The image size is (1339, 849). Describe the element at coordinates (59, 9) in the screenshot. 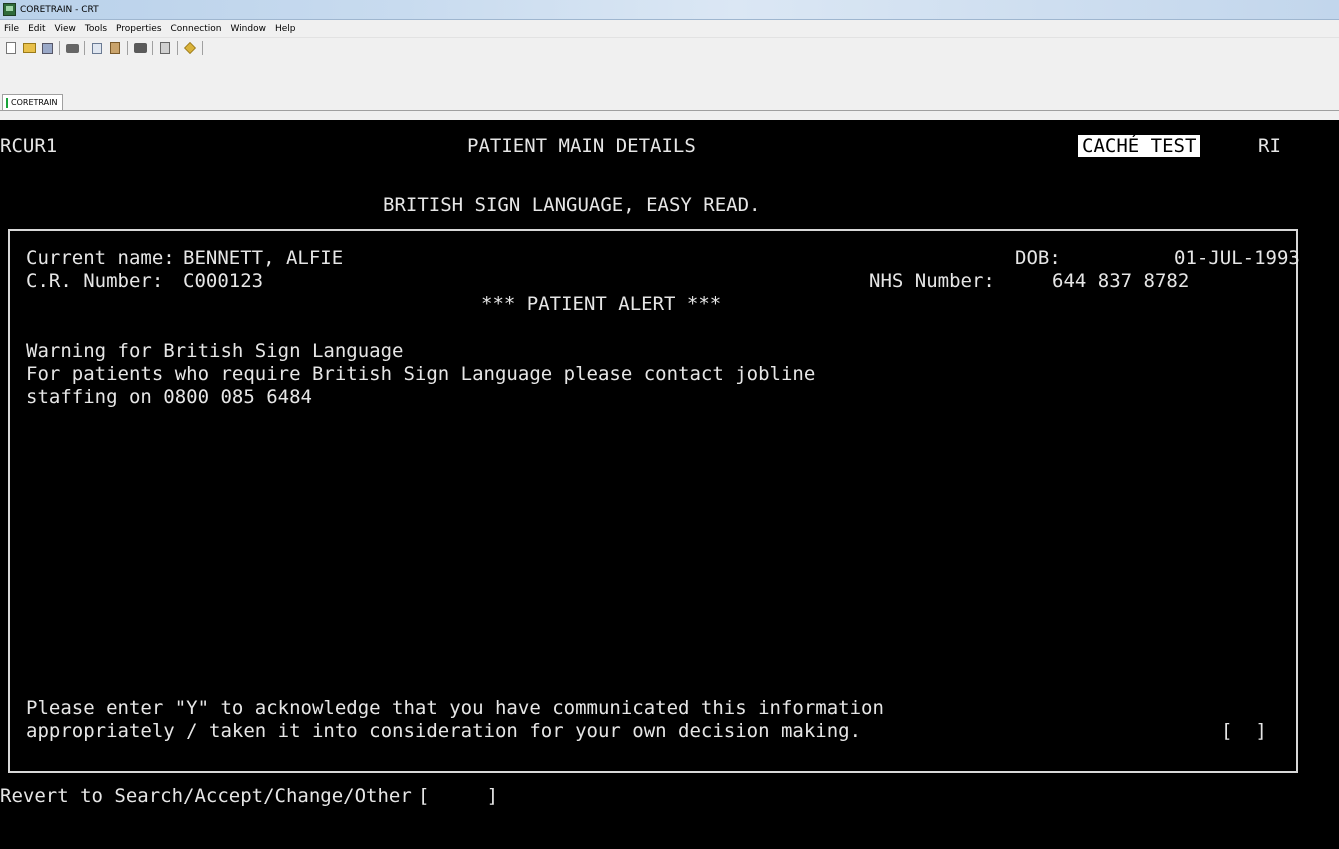

I see `window-title: CORETRAIN - CRT` at that location.